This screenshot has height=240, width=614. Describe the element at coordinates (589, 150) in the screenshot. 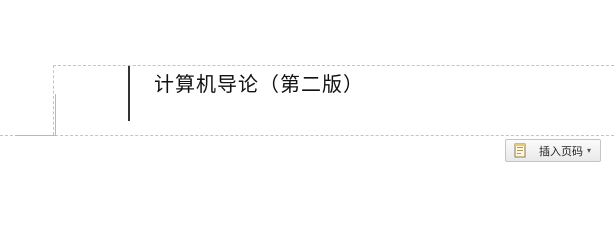

I see `chevron-down-icon: ▾` at that location.